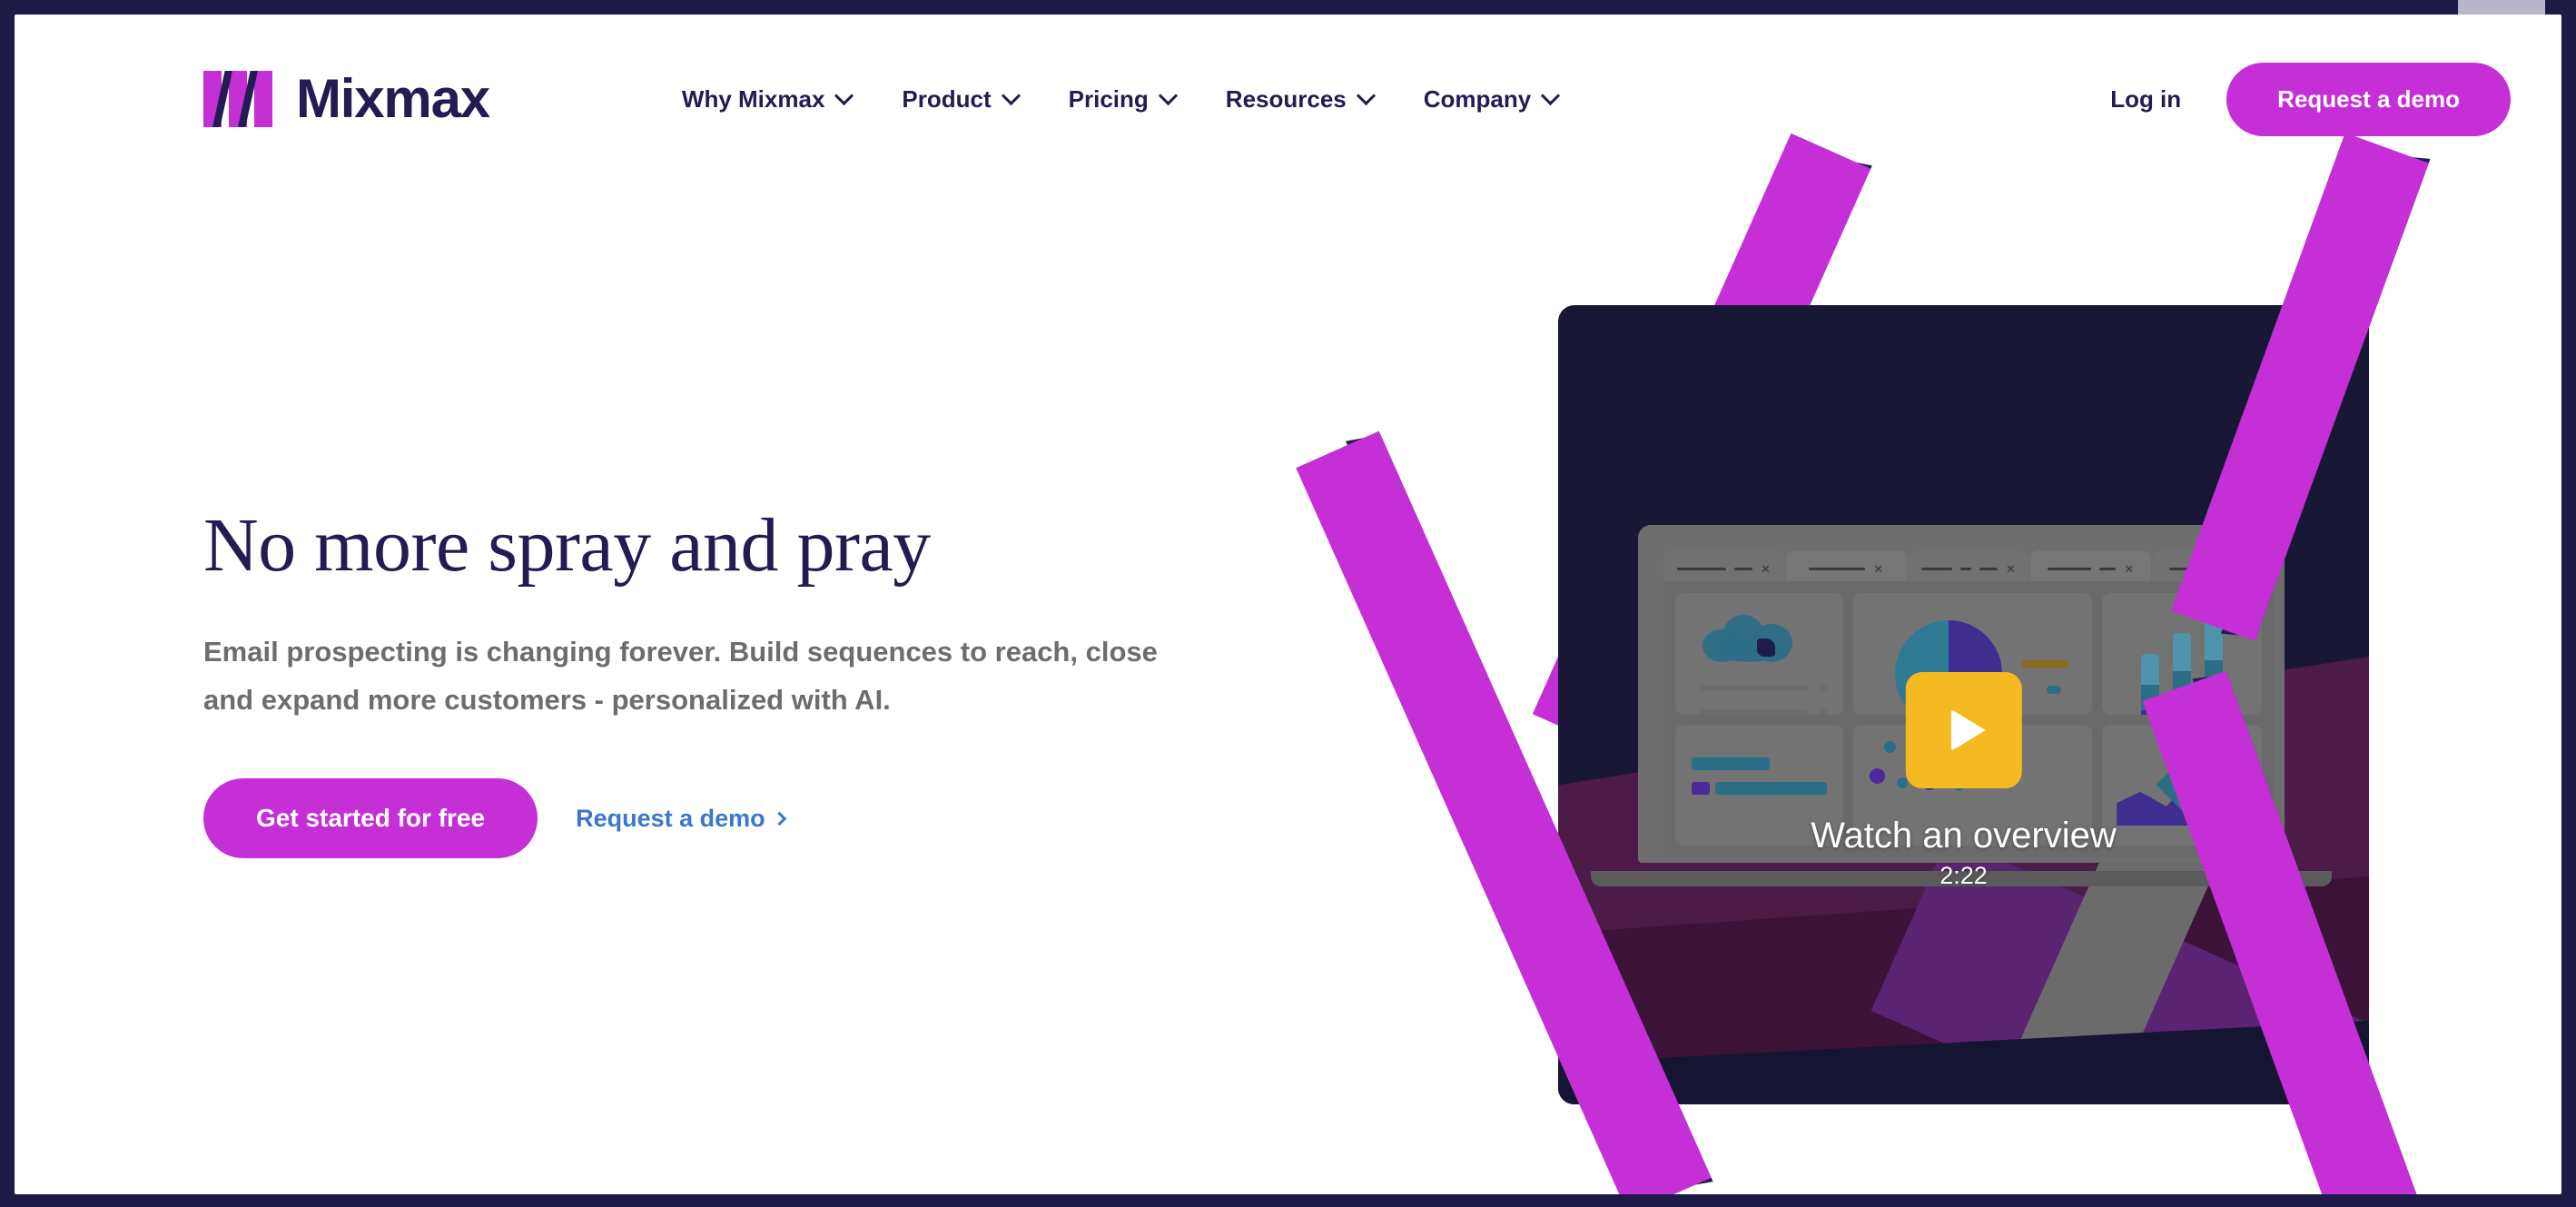  What do you see at coordinates (2368, 99) in the screenshot?
I see `request-demo-button: Request a demo` at bounding box center [2368, 99].